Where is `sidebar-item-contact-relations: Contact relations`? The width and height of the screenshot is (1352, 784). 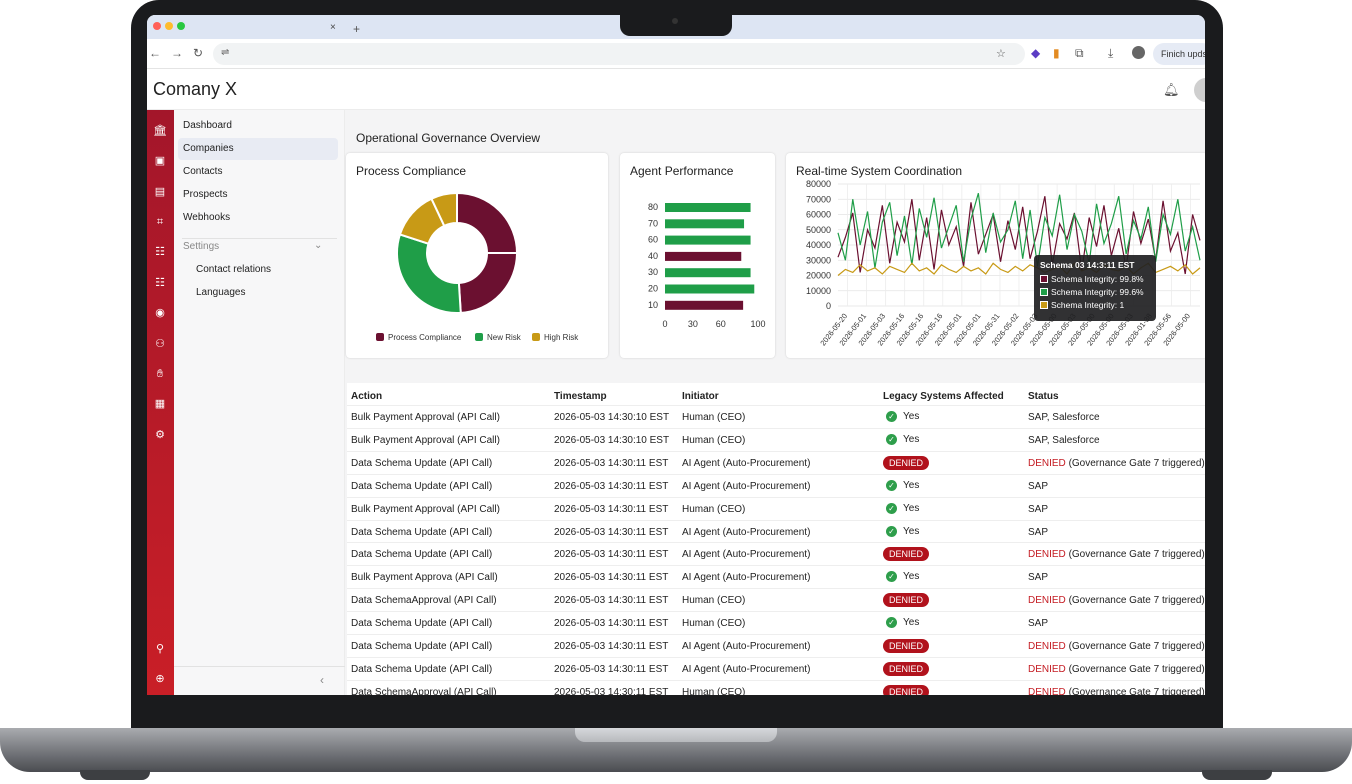 sidebar-item-contact-relations: Contact relations is located at coordinates (233, 269).